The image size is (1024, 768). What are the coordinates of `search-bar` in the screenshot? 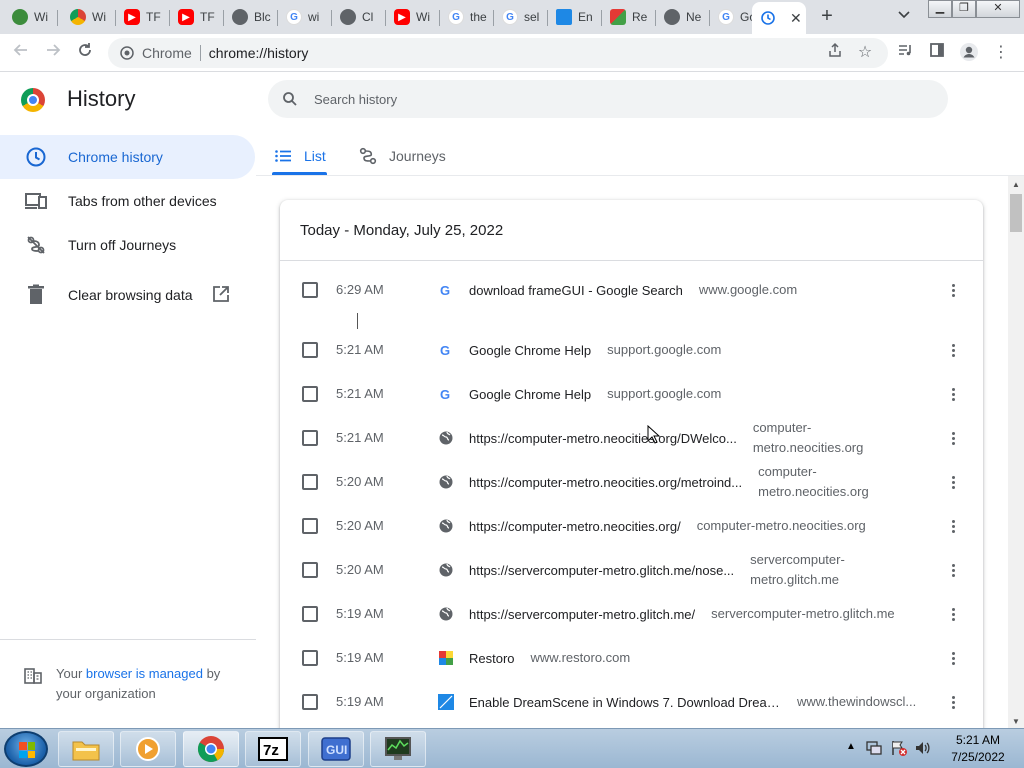 It's located at (608, 99).